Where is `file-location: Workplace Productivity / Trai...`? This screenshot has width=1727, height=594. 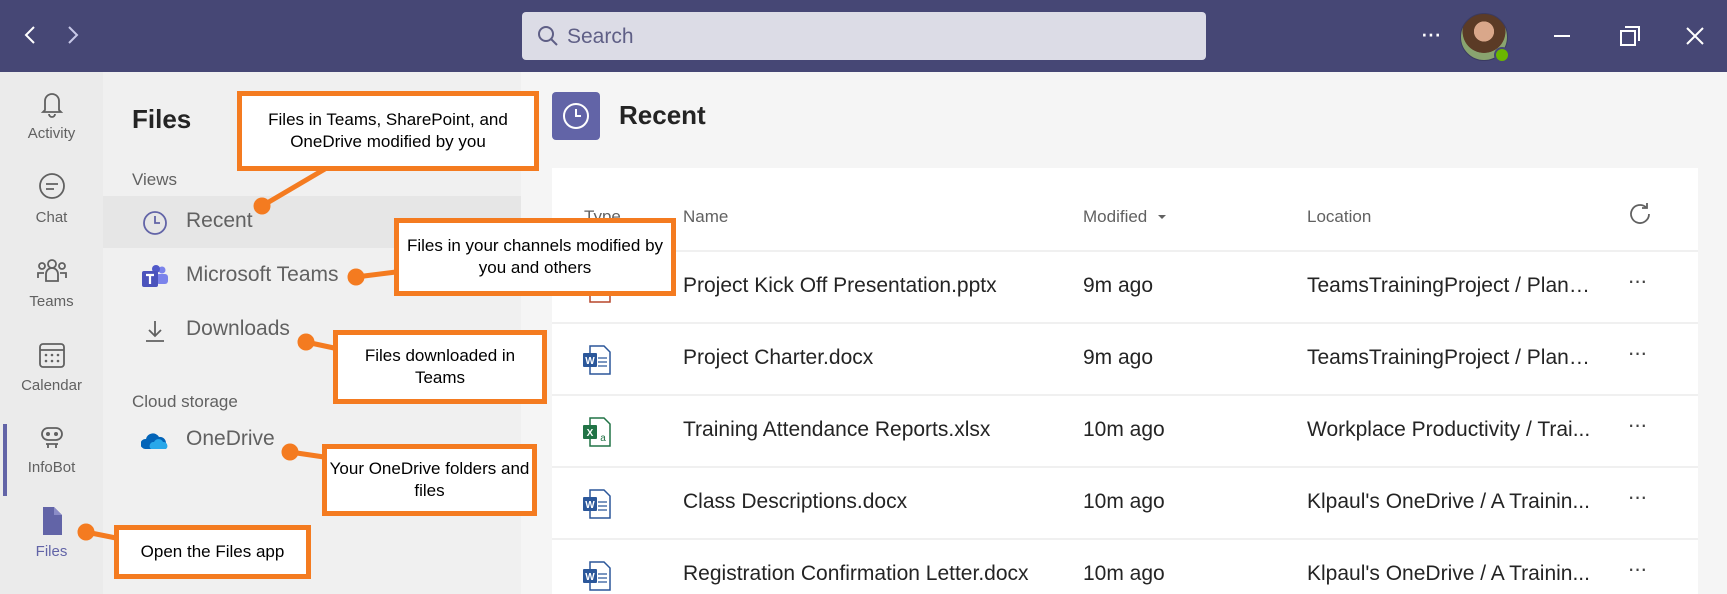 file-location: Workplace Productivity / Trai... is located at coordinates (1452, 430).